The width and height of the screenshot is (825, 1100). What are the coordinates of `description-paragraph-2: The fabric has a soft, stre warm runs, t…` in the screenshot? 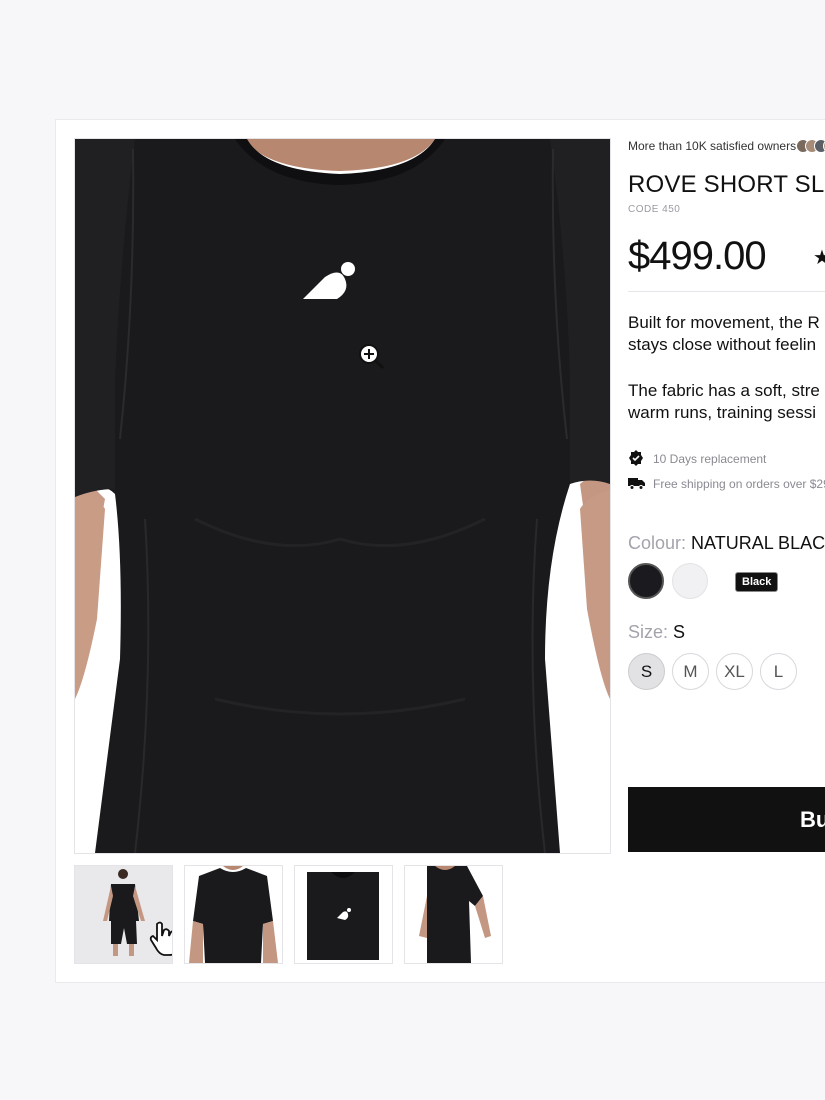 It's located at (724, 401).